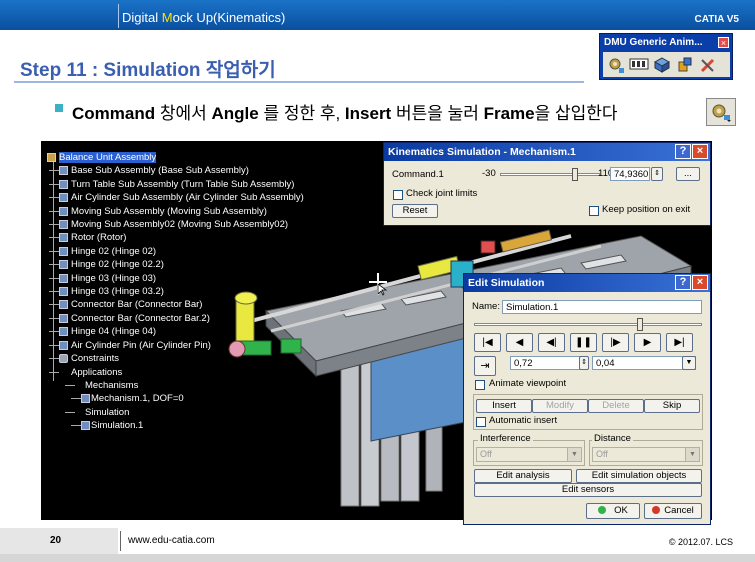 Image resolution: width=755 pixels, height=562 pixels. What do you see at coordinates (142, 17) in the screenshot?
I see `header-title-prefix: Digital` at bounding box center [142, 17].